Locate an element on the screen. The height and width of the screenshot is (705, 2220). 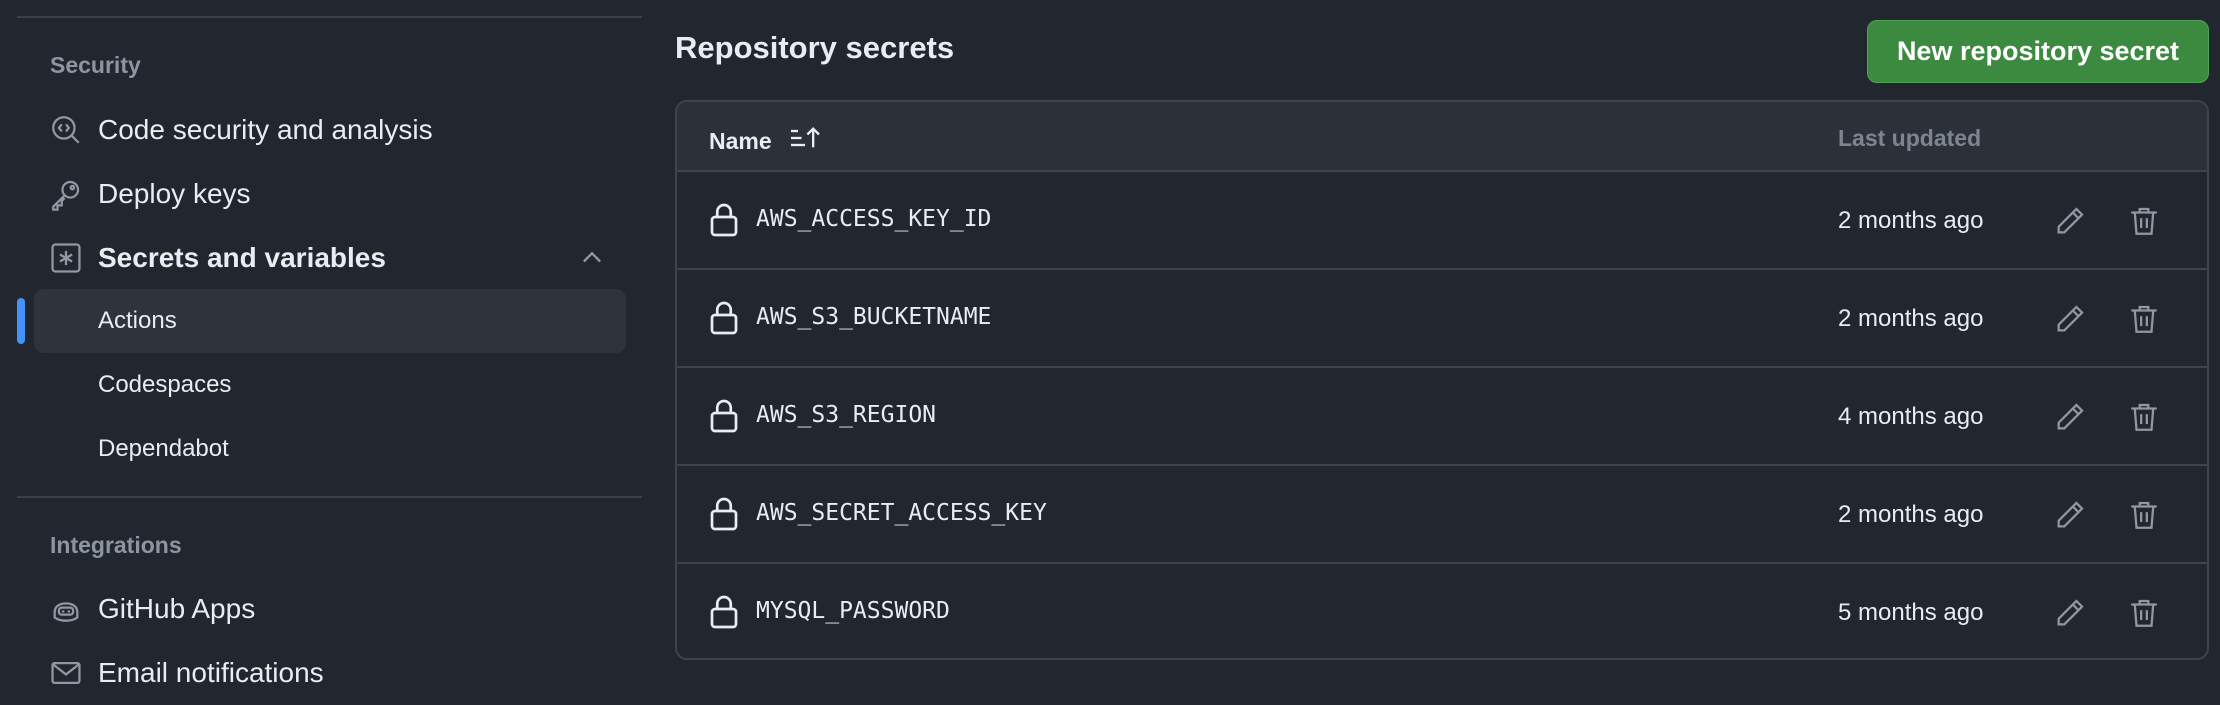
sidebar-item-code-security: Code security and analysis is located at coordinates (330, 130).